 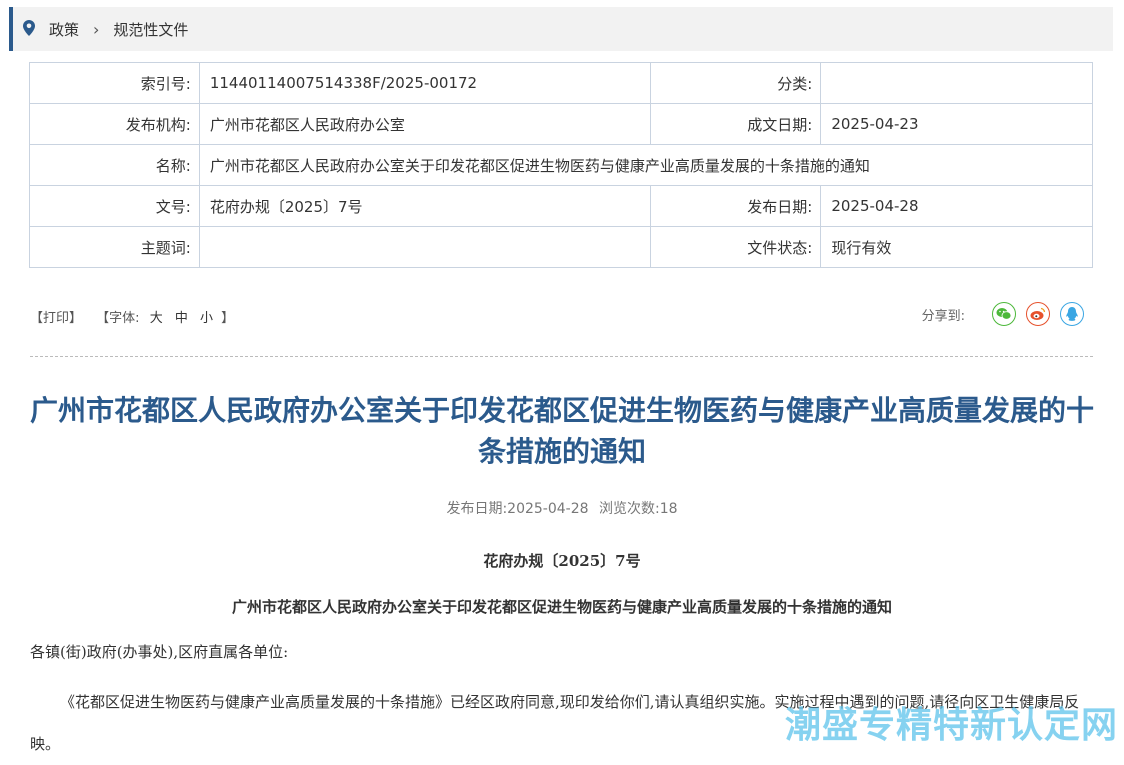 What do you see at coordinates (943, 316) in the screenshot?
I see `share-label: 分享到:` at bounding box center [943, 316].